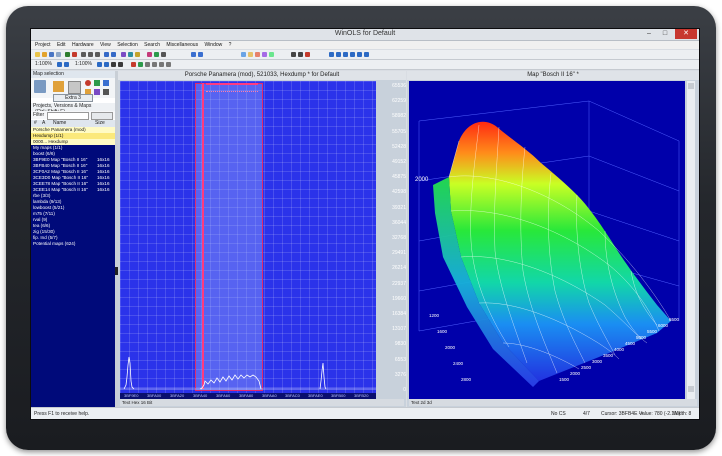 The width and height of the screenshot is (722, 456). I want to click on menu-help: ?, so click(230, 45).